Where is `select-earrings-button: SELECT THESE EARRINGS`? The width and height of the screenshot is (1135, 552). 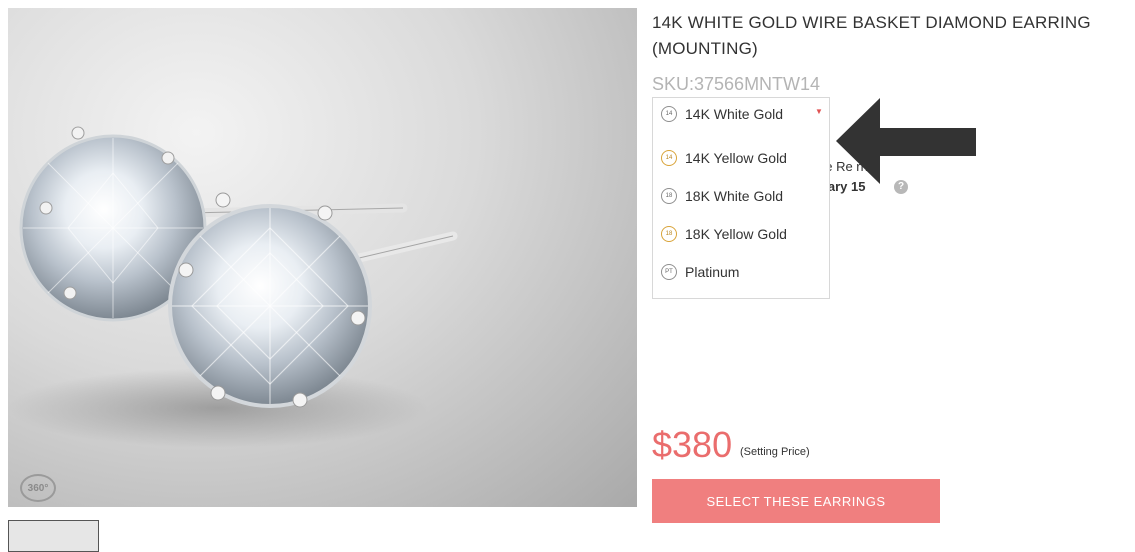 select-earrings-button: SELECT THESE EARRINGS is located at coordinates (796, 501).